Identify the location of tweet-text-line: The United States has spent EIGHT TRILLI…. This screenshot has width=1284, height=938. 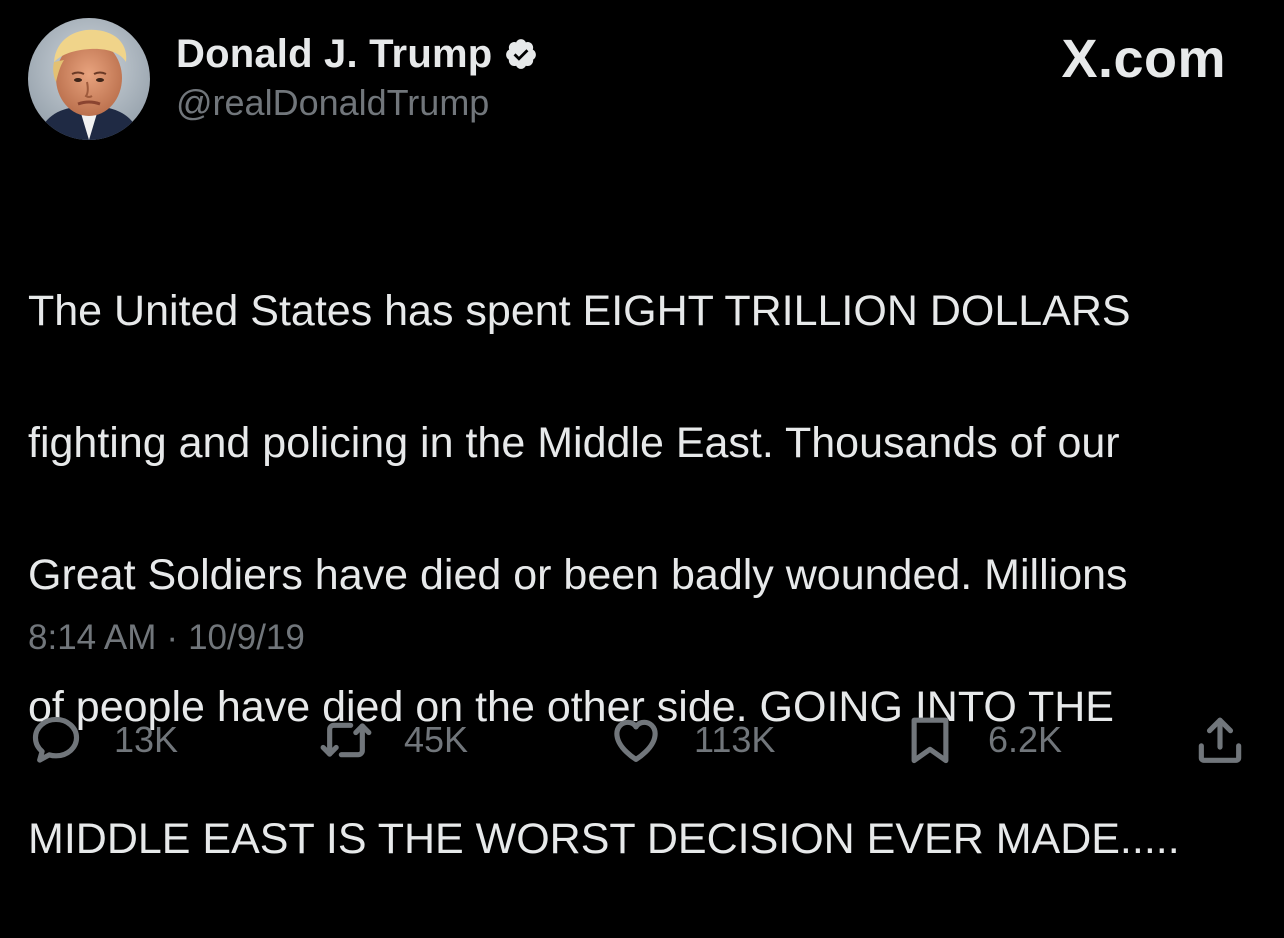
(579, 311).